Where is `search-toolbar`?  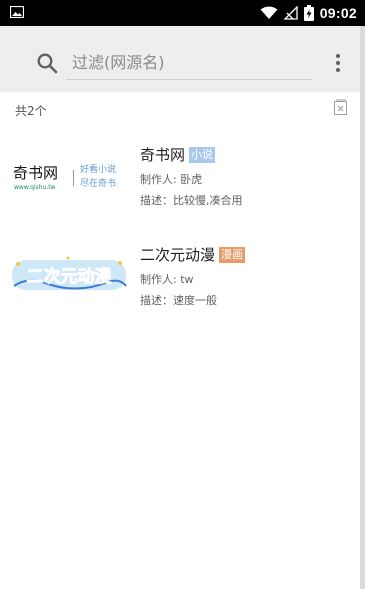 search-toolbar is located at coordinates (180, 59).